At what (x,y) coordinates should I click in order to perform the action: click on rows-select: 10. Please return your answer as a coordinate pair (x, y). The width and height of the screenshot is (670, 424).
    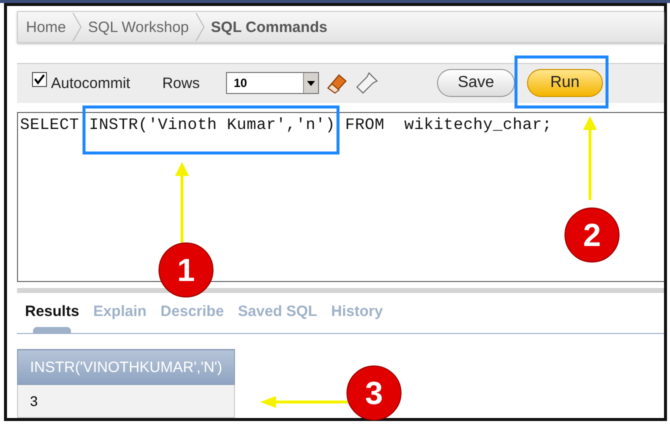
    Looking at the image, I should click on (272, 83).